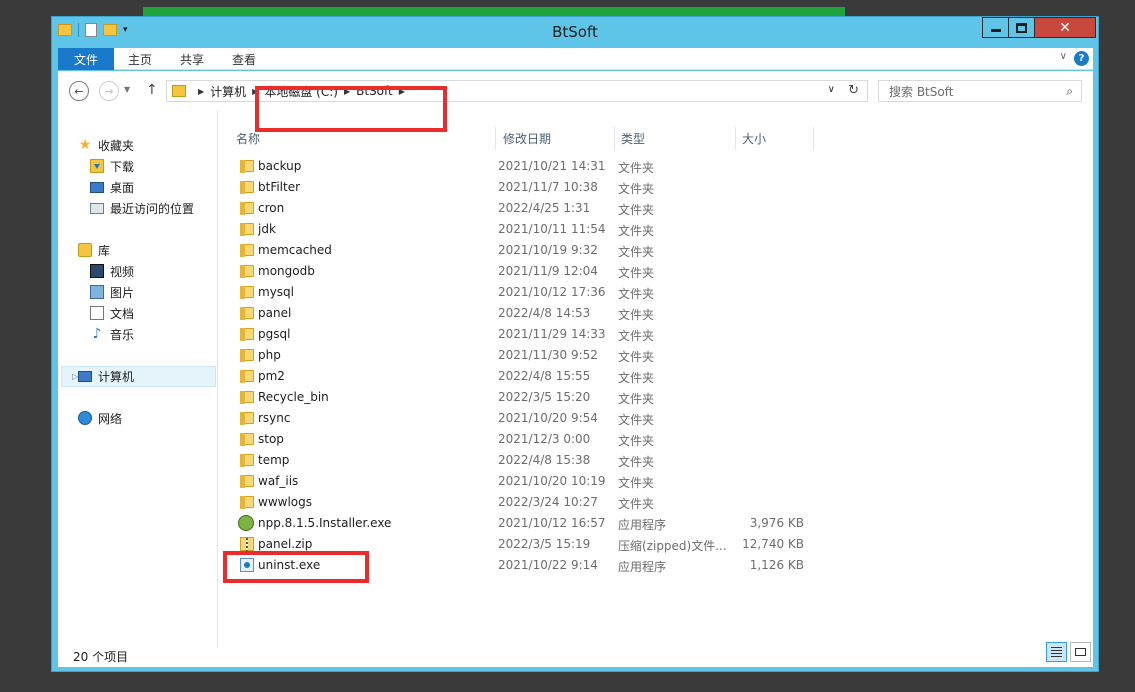 Image resolution: width=1135 pixels, height=692 pixels. Describe the element at coordinates (853, 90) in the screenshot. I see `refresh-icon: ↻` at that location.